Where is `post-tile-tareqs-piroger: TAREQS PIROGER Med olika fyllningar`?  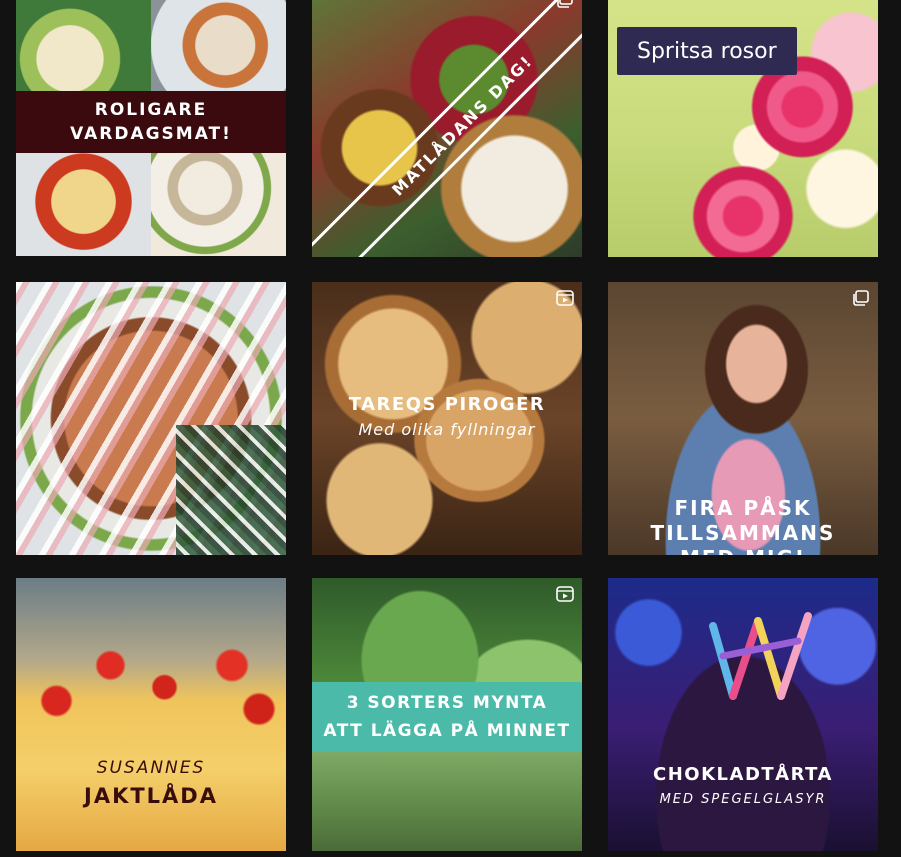 post-tile-tareqs-piroger: TAREQS PIROGER Med olika fyllningar is located at coordinates (447, 418).